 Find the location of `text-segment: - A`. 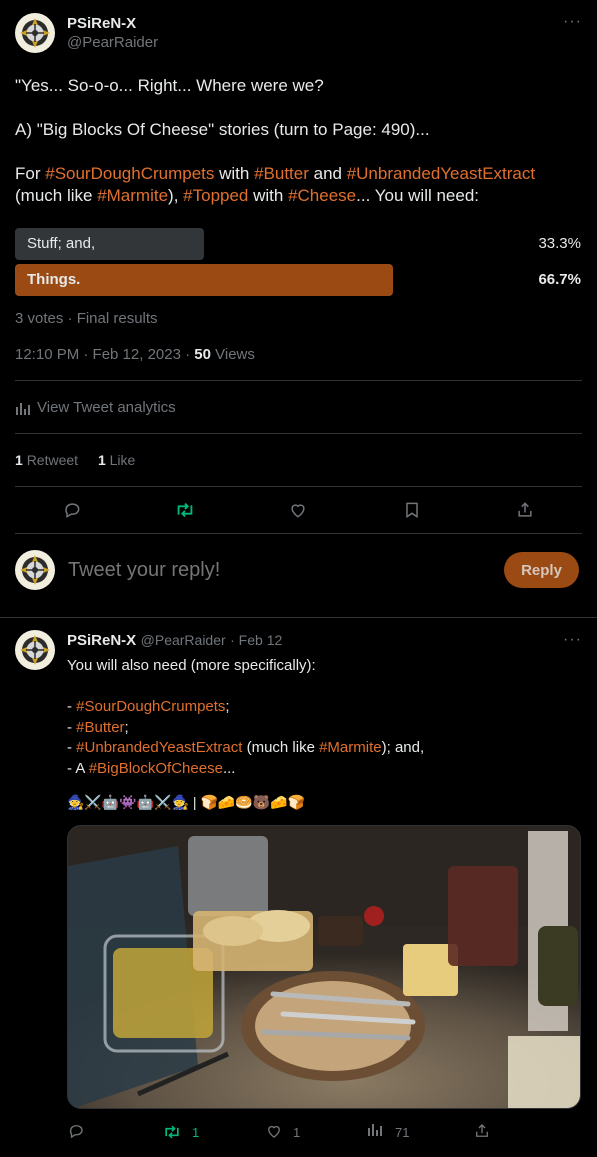

text-segment: - A is located at coordinates (78, 768).